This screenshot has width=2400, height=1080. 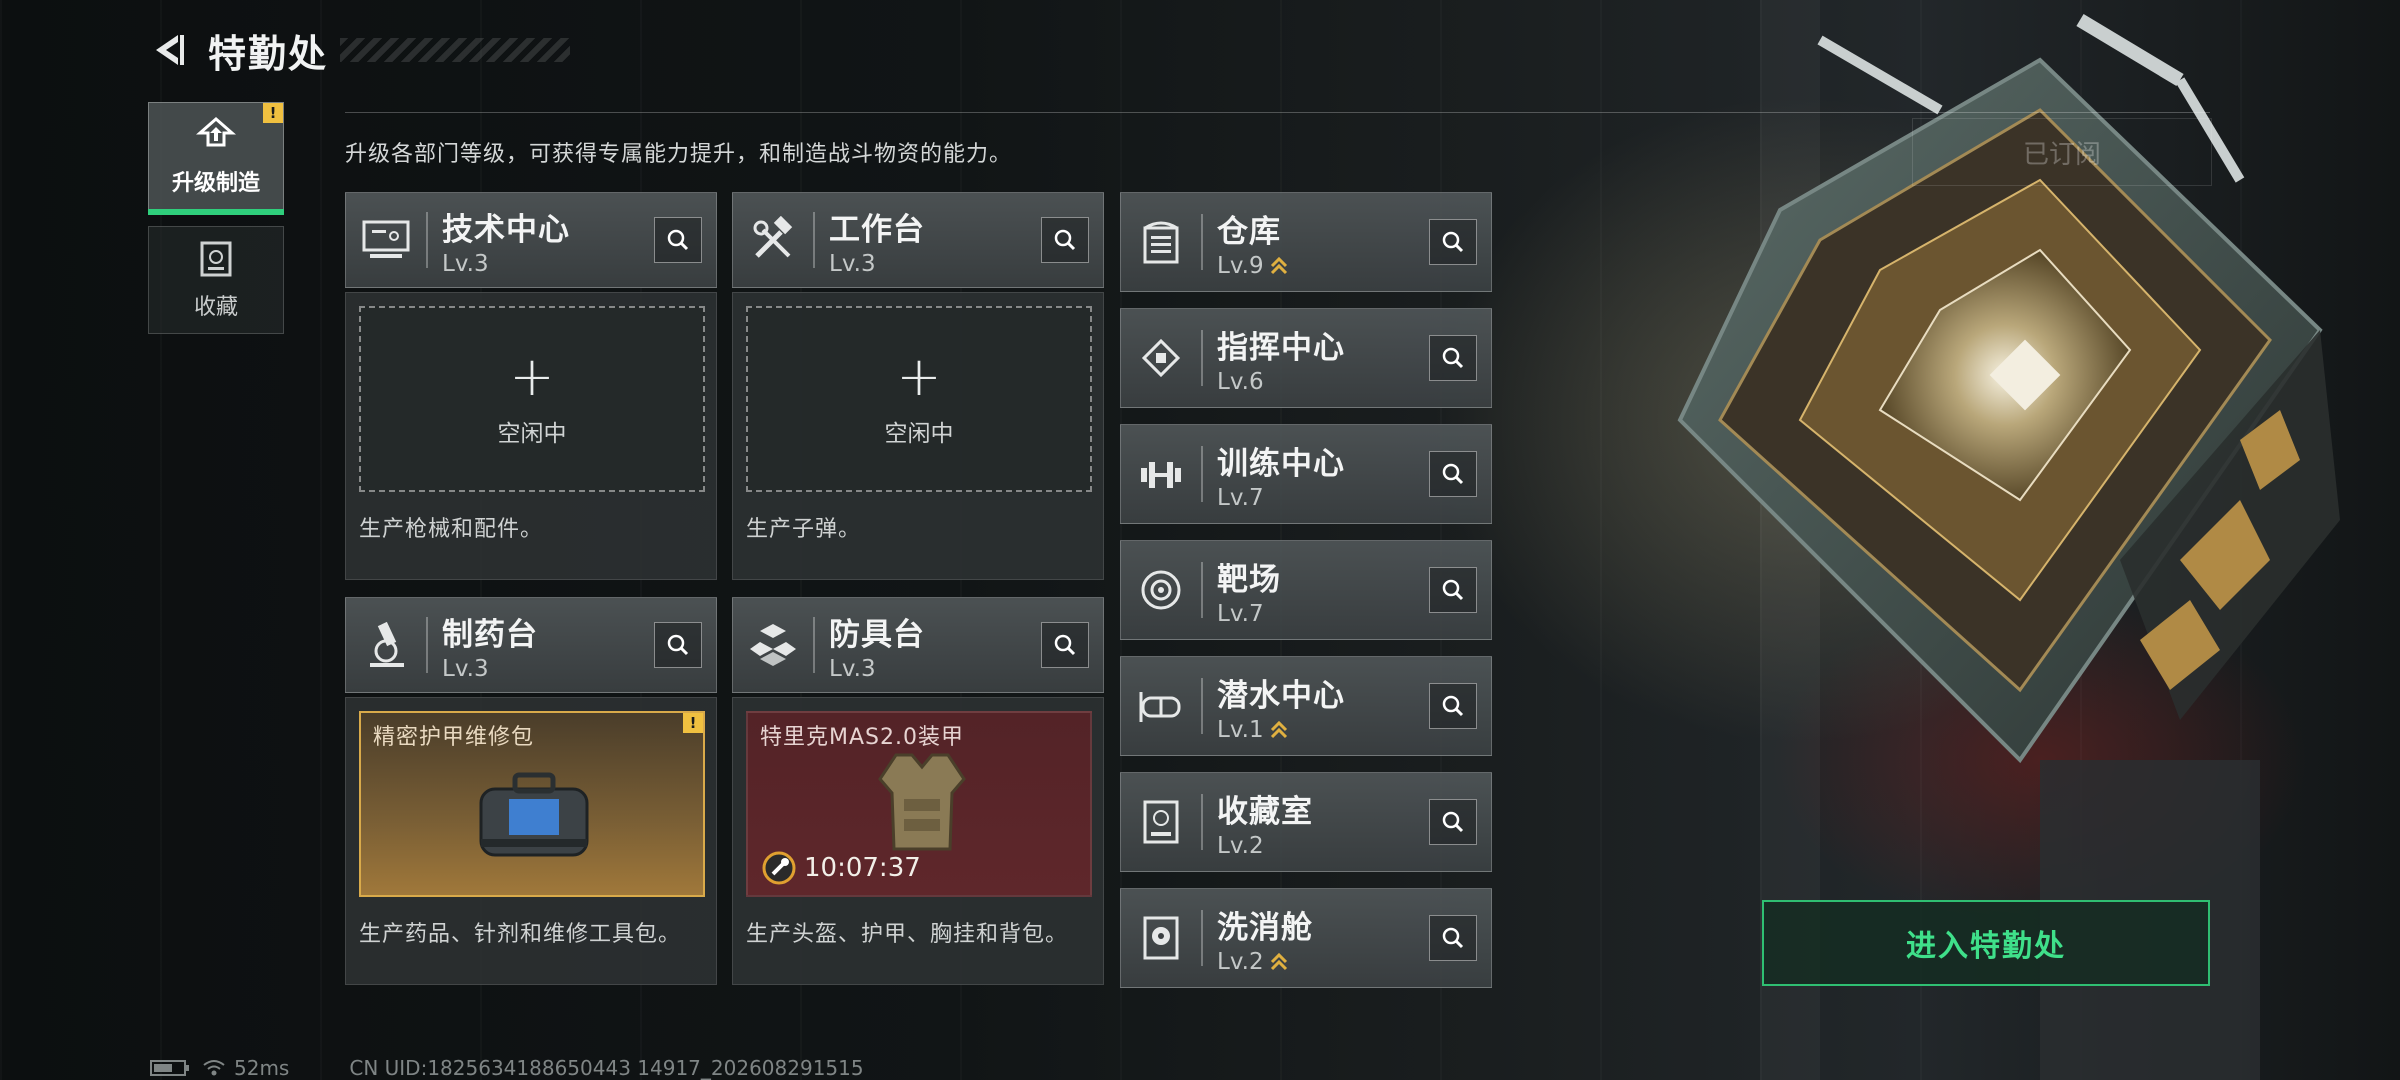 I want to click on radiation-icon, so click(x=1161, y=938).